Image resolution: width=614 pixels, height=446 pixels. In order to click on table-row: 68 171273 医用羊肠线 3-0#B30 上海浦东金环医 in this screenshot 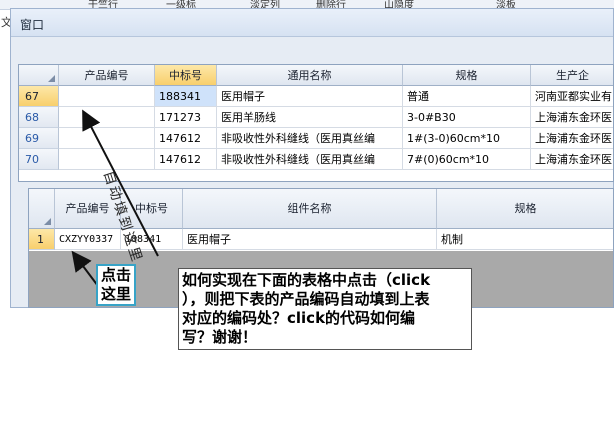, I will do `click(316, 117)`.